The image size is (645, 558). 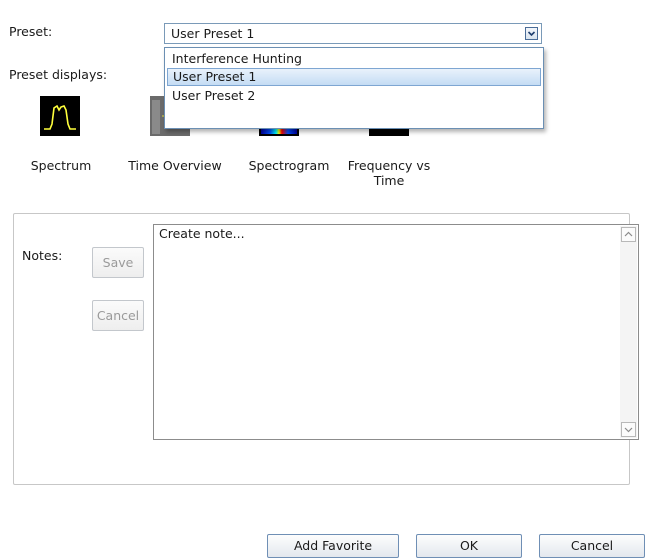 What do you see at coordinates (175, 165) in the screenshot?
I see `display-label-time-overview: Time Overview` at bounding box center [175, 165].